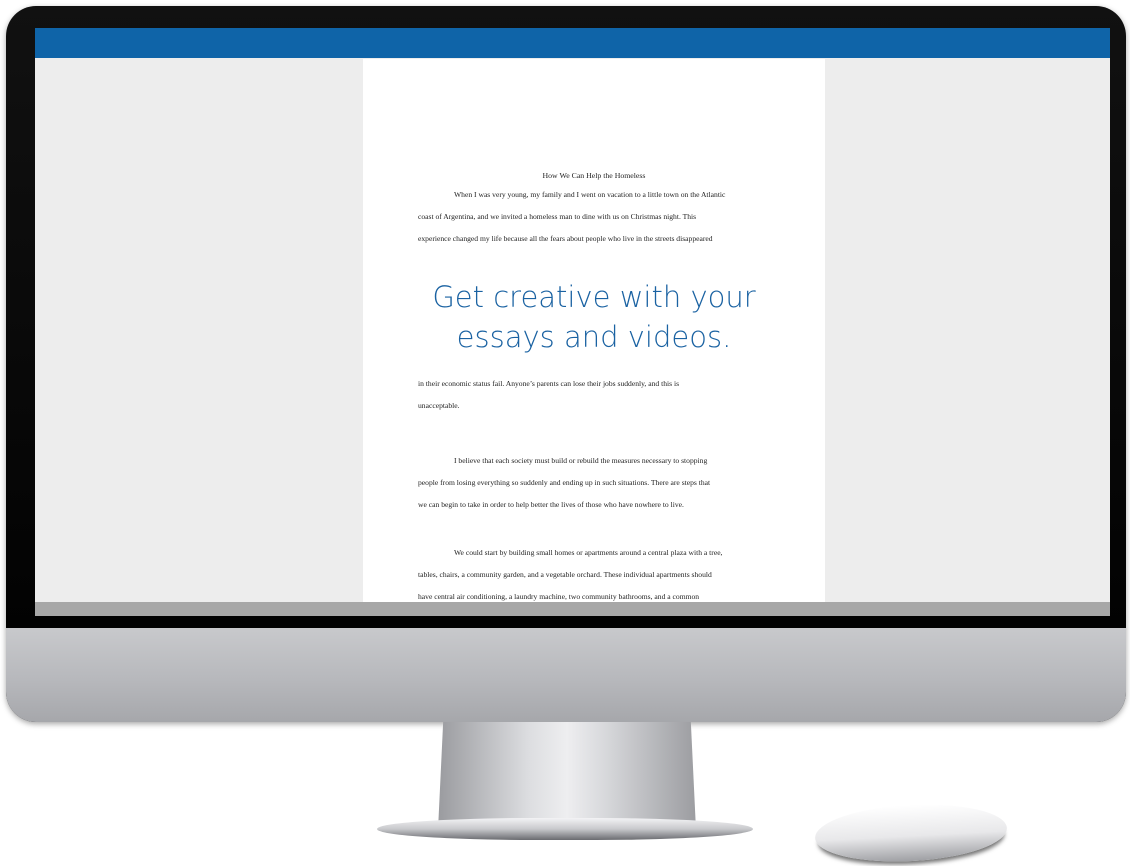 The height and width of the screenshot is (866, 1130). I want to click on mouse, so click(911, 833).